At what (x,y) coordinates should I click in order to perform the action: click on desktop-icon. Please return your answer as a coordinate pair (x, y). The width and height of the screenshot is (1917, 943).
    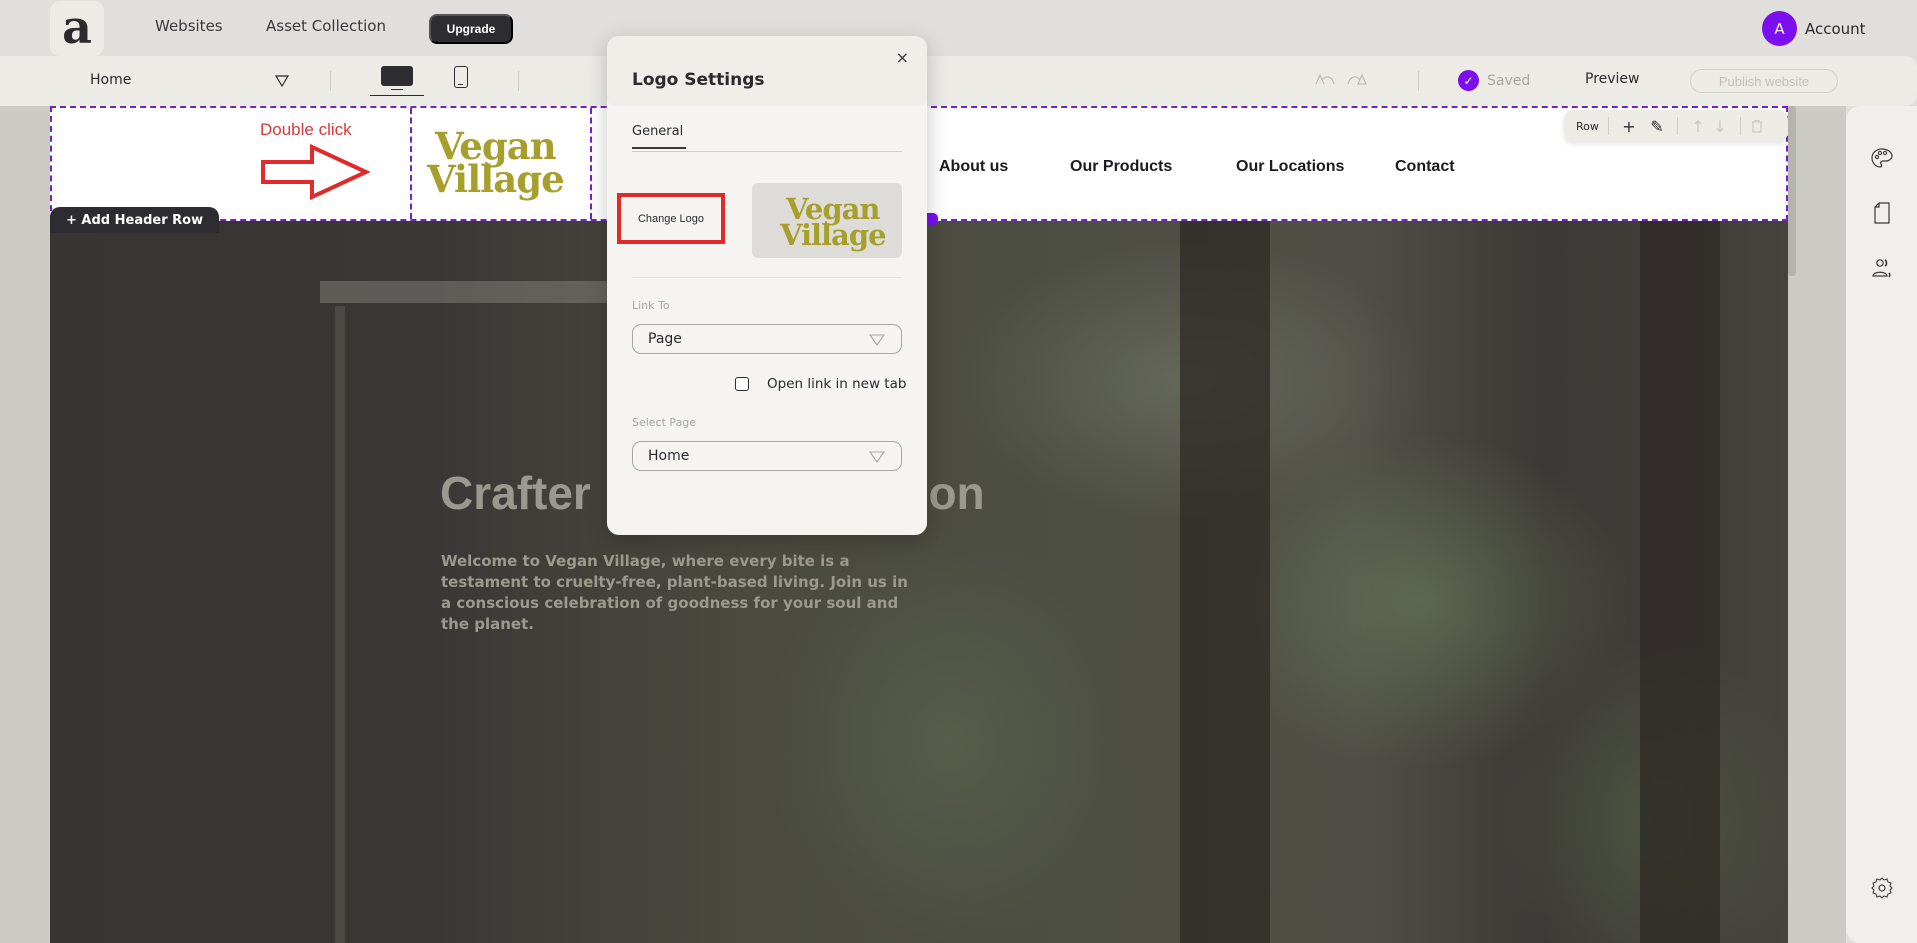
    Looking at the image, I should click on (397, 78).